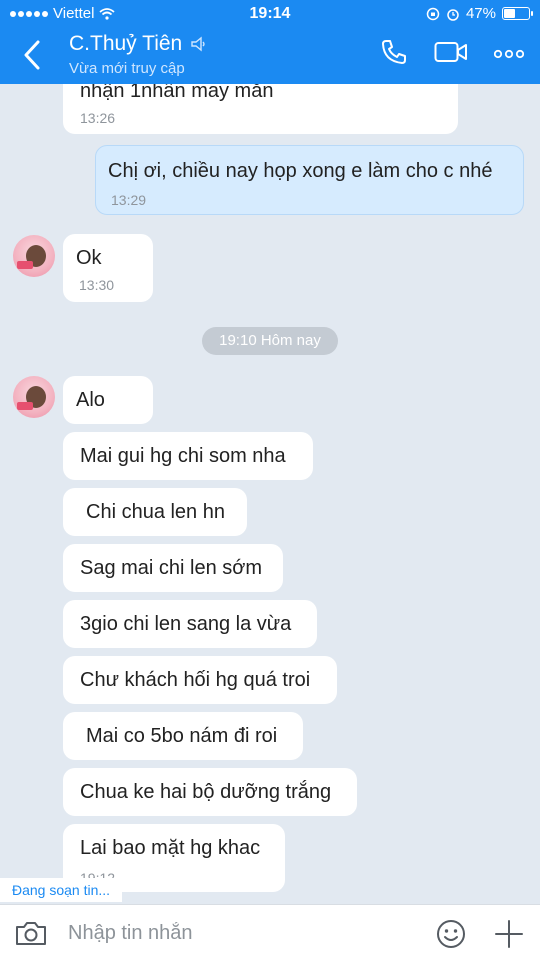  I want to click on message-text: Chi chua len hn, so click(155, 512).